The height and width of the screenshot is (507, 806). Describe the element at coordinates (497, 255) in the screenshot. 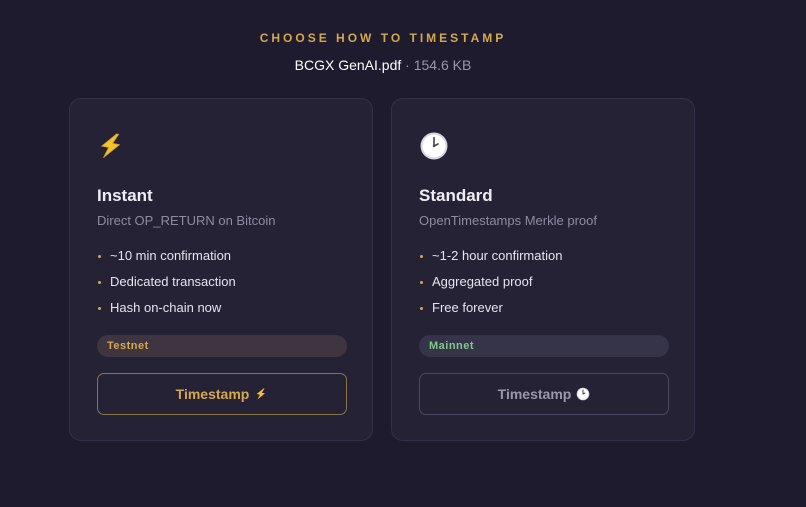

I see `feature-text: ~1-2 hour confirmation` at that location.